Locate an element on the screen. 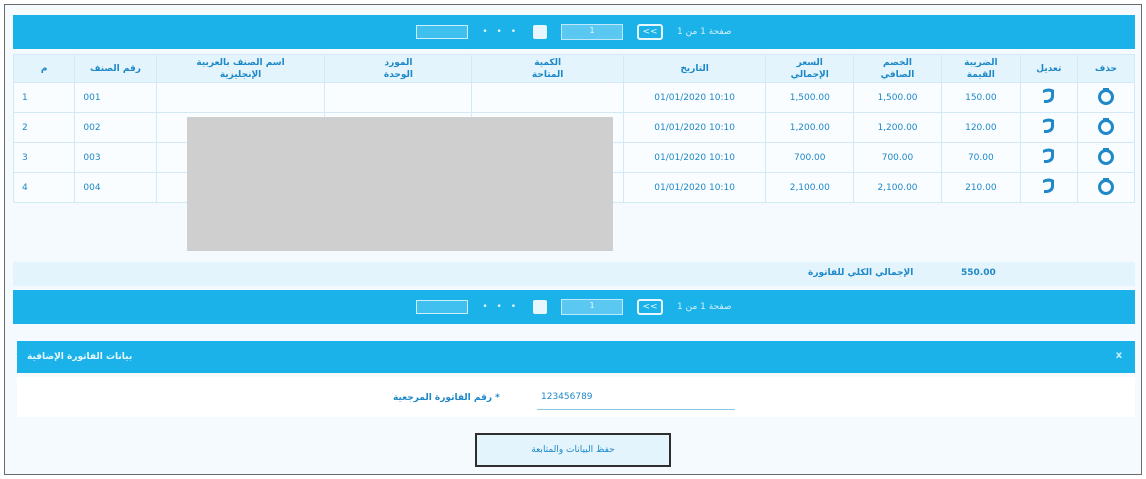 The image size is (1146, 479). column-header: التاريخ is located at coordinates (694, 68).